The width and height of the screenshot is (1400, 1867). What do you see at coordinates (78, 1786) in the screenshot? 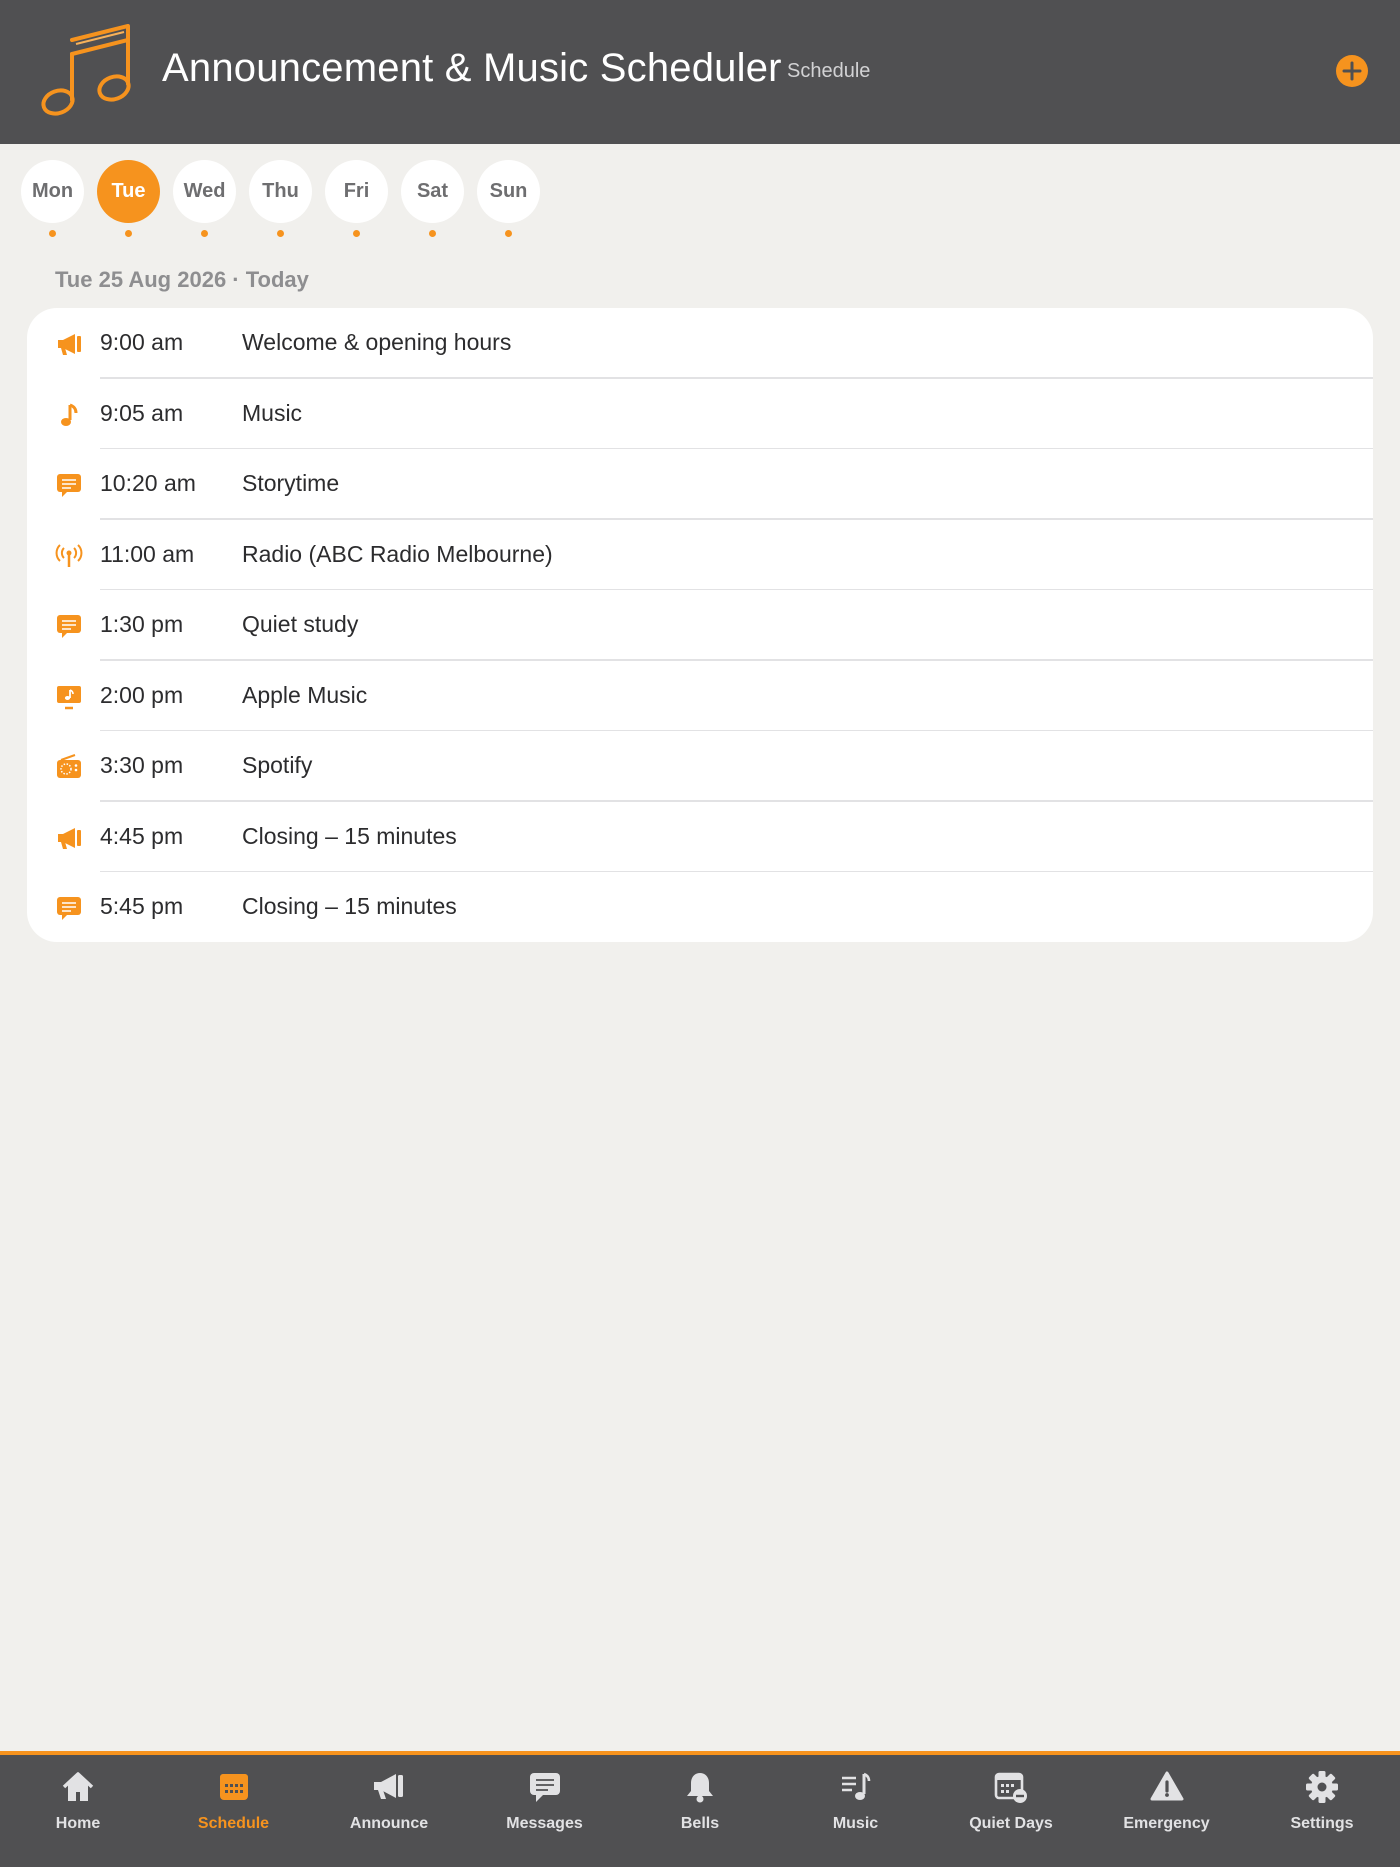
I see `home-icon` at bounding box center [78, 1786].